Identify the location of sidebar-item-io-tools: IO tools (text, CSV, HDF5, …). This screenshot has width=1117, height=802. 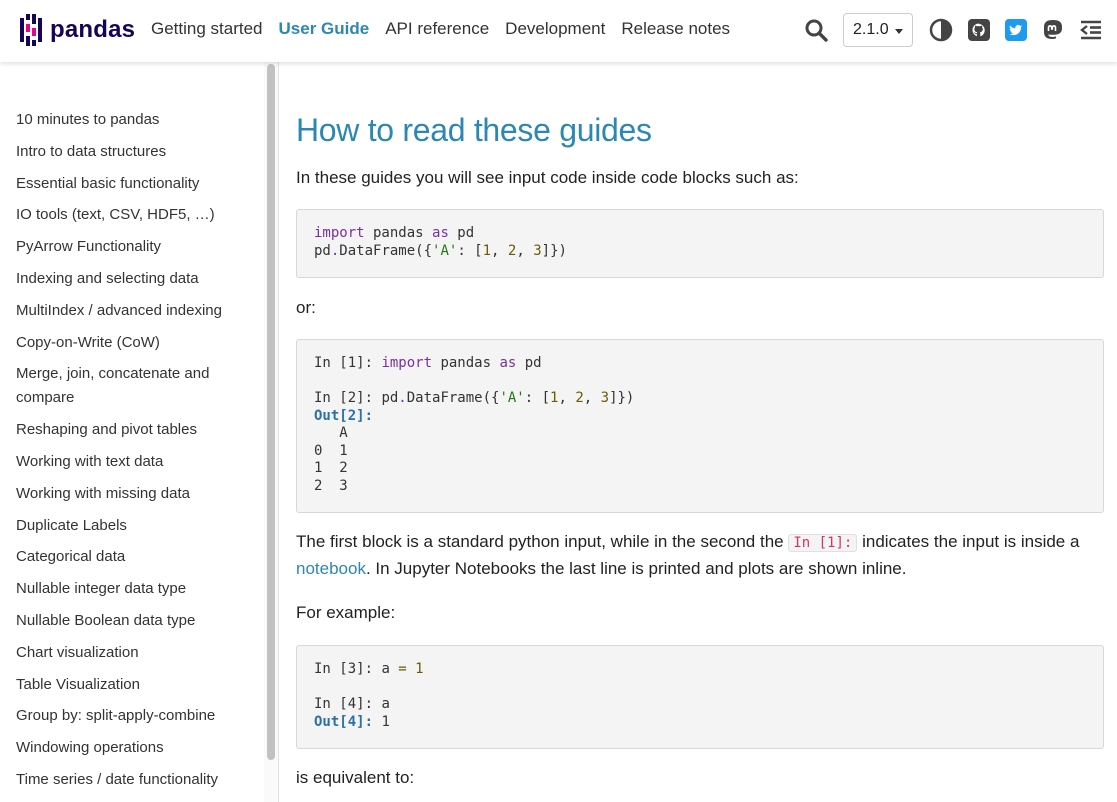
(136, 215).